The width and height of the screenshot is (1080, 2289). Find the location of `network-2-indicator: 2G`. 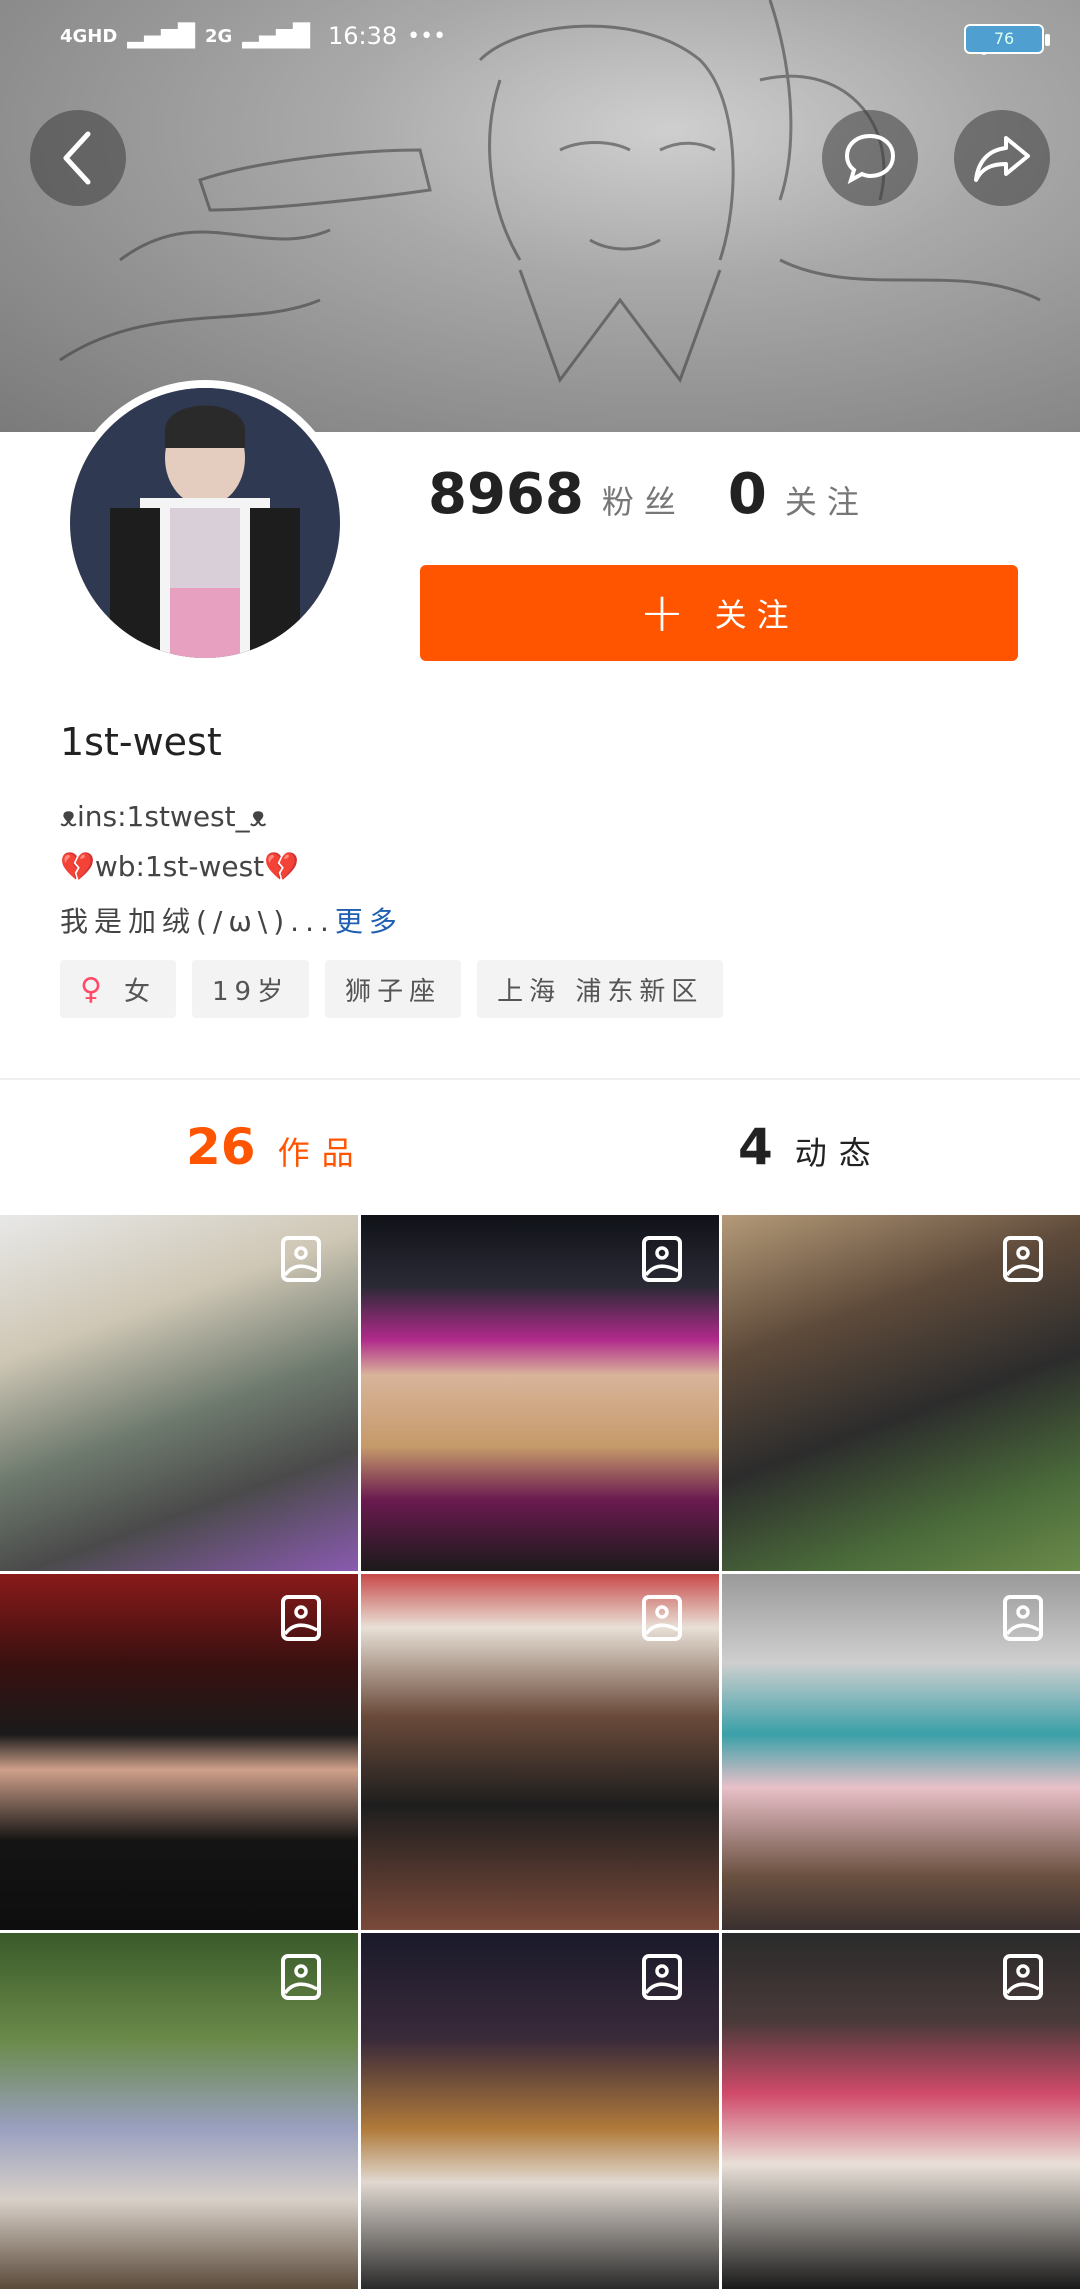

network-2-indicator: 2G is located at coordinates (219, 36).